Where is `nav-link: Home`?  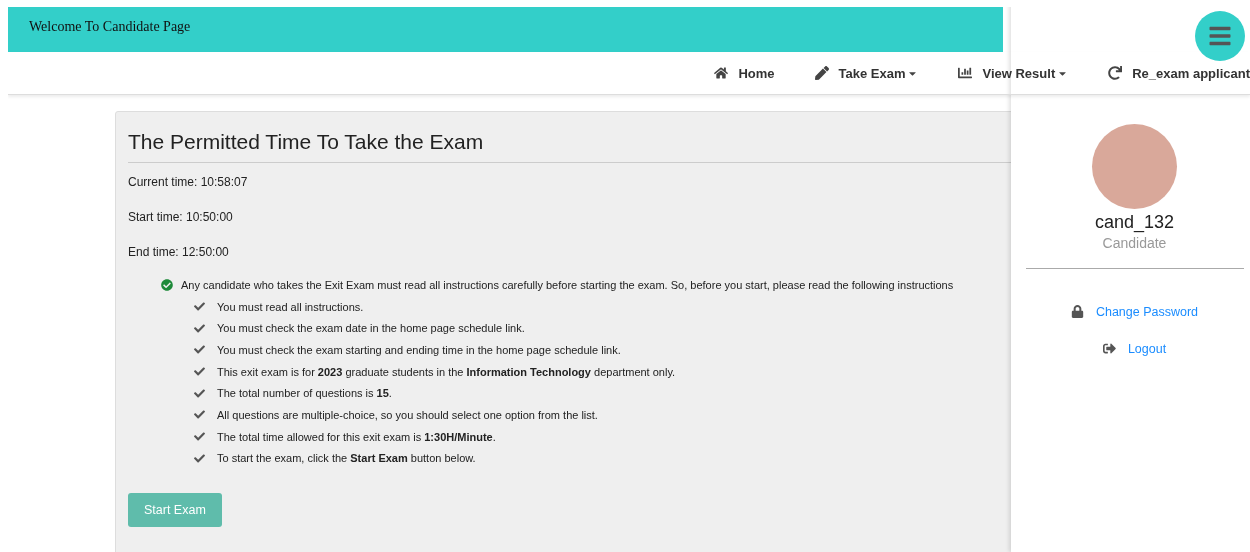 nav-link: Home is located at coordinates (744, 73).